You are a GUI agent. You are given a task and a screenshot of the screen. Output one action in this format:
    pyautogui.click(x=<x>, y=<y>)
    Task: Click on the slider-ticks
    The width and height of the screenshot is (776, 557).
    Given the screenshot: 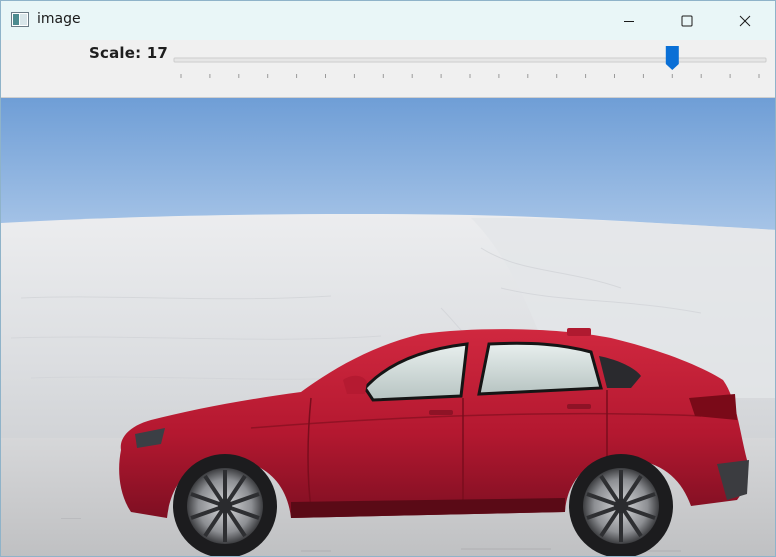 What is the action you would take?
    pyautogui.click(x=470, y=76)
    